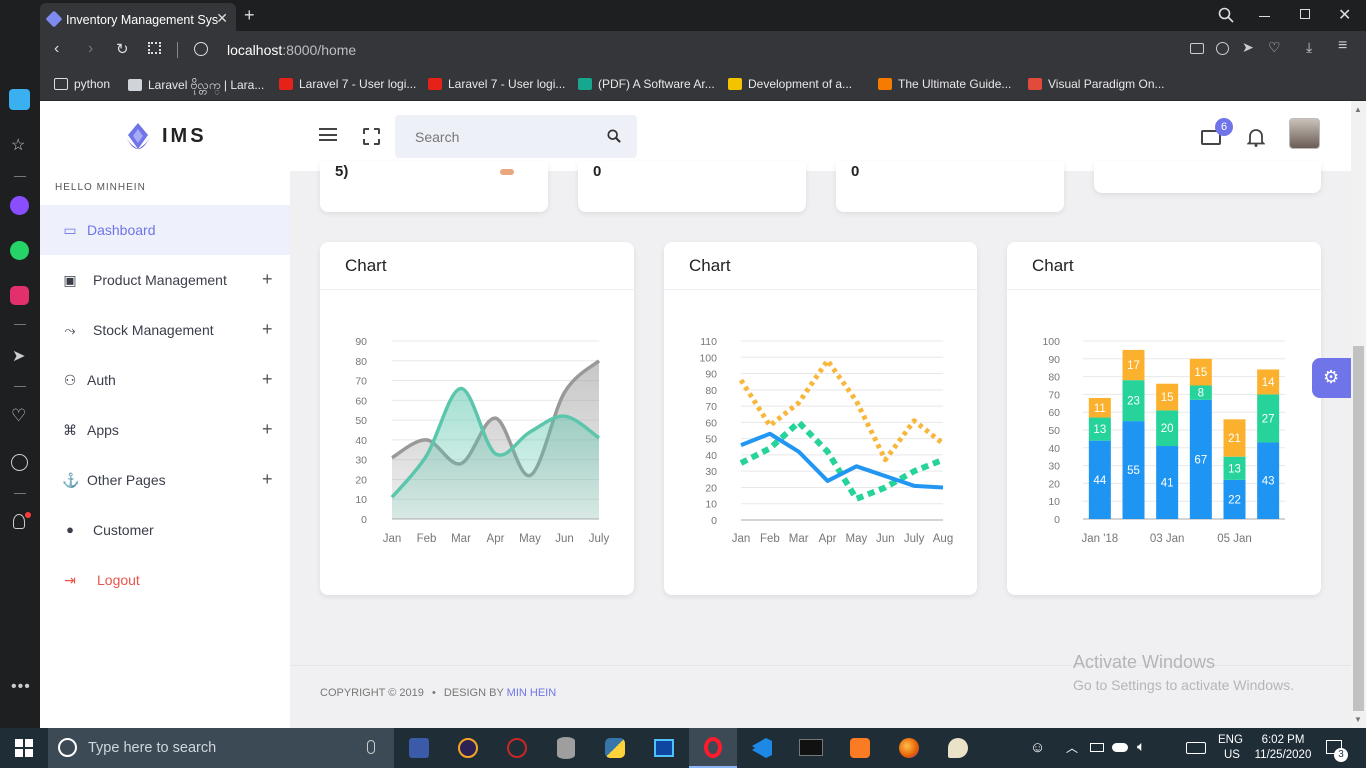  I want to click on bookmark-item: python, so click(82, 84).